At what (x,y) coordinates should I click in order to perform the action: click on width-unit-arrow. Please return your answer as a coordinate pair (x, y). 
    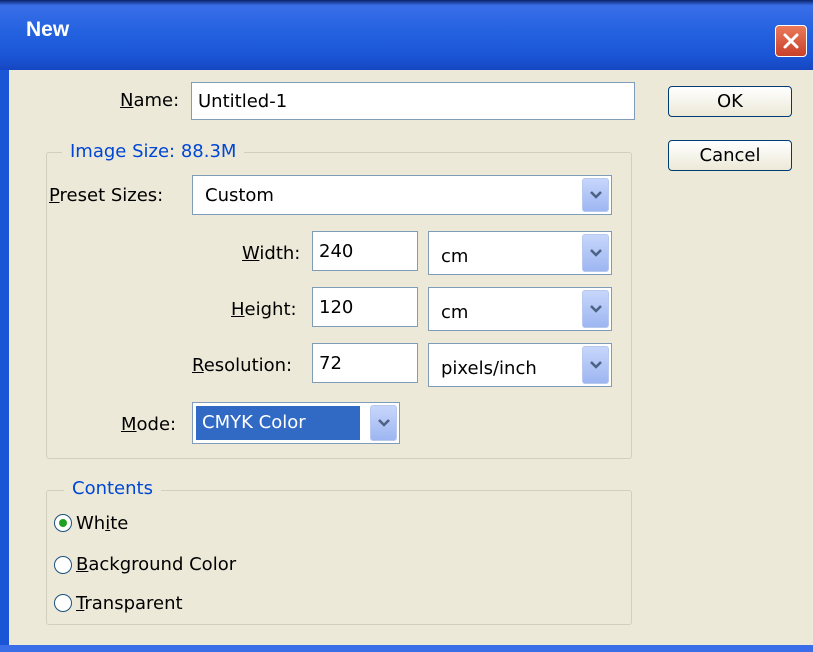
    Looking at the image, I should click on (595, 253).